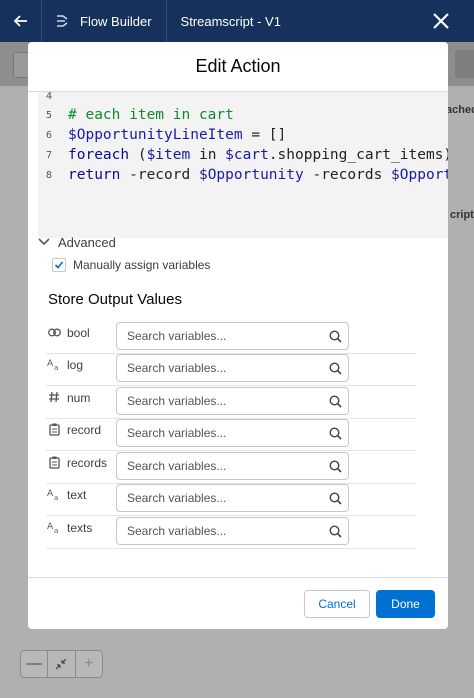  What do you see at coordinates (238, 603) in the screenshot?
I see `modal-footer: Cancel Done` at bounding box center [238, 603].